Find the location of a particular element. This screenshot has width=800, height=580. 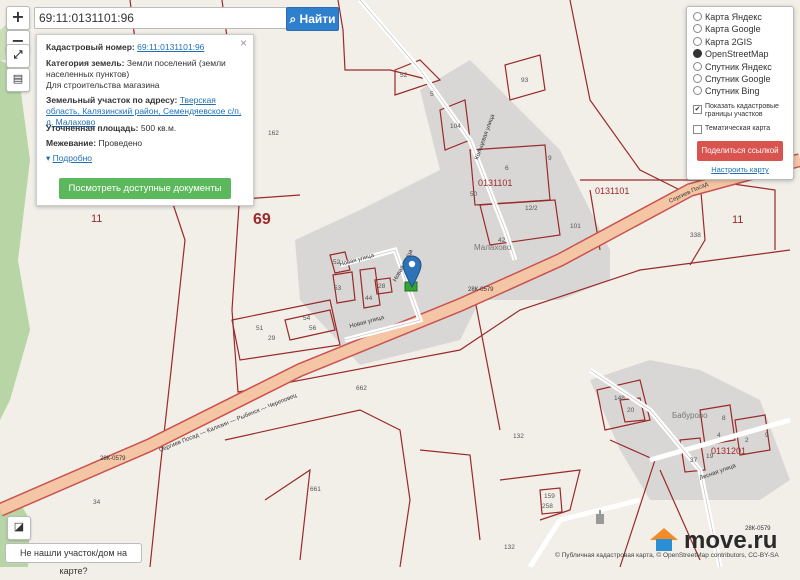

parcel-label: 54 is located at coordinates (307, 318).